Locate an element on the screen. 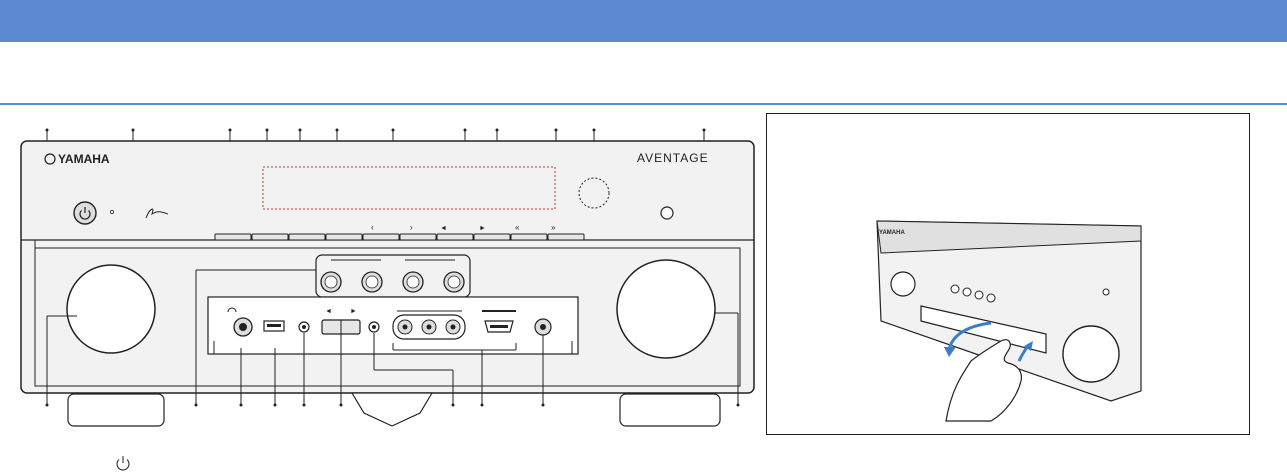  series-logo: AVENTAGE is located at coordinates (673, 158).